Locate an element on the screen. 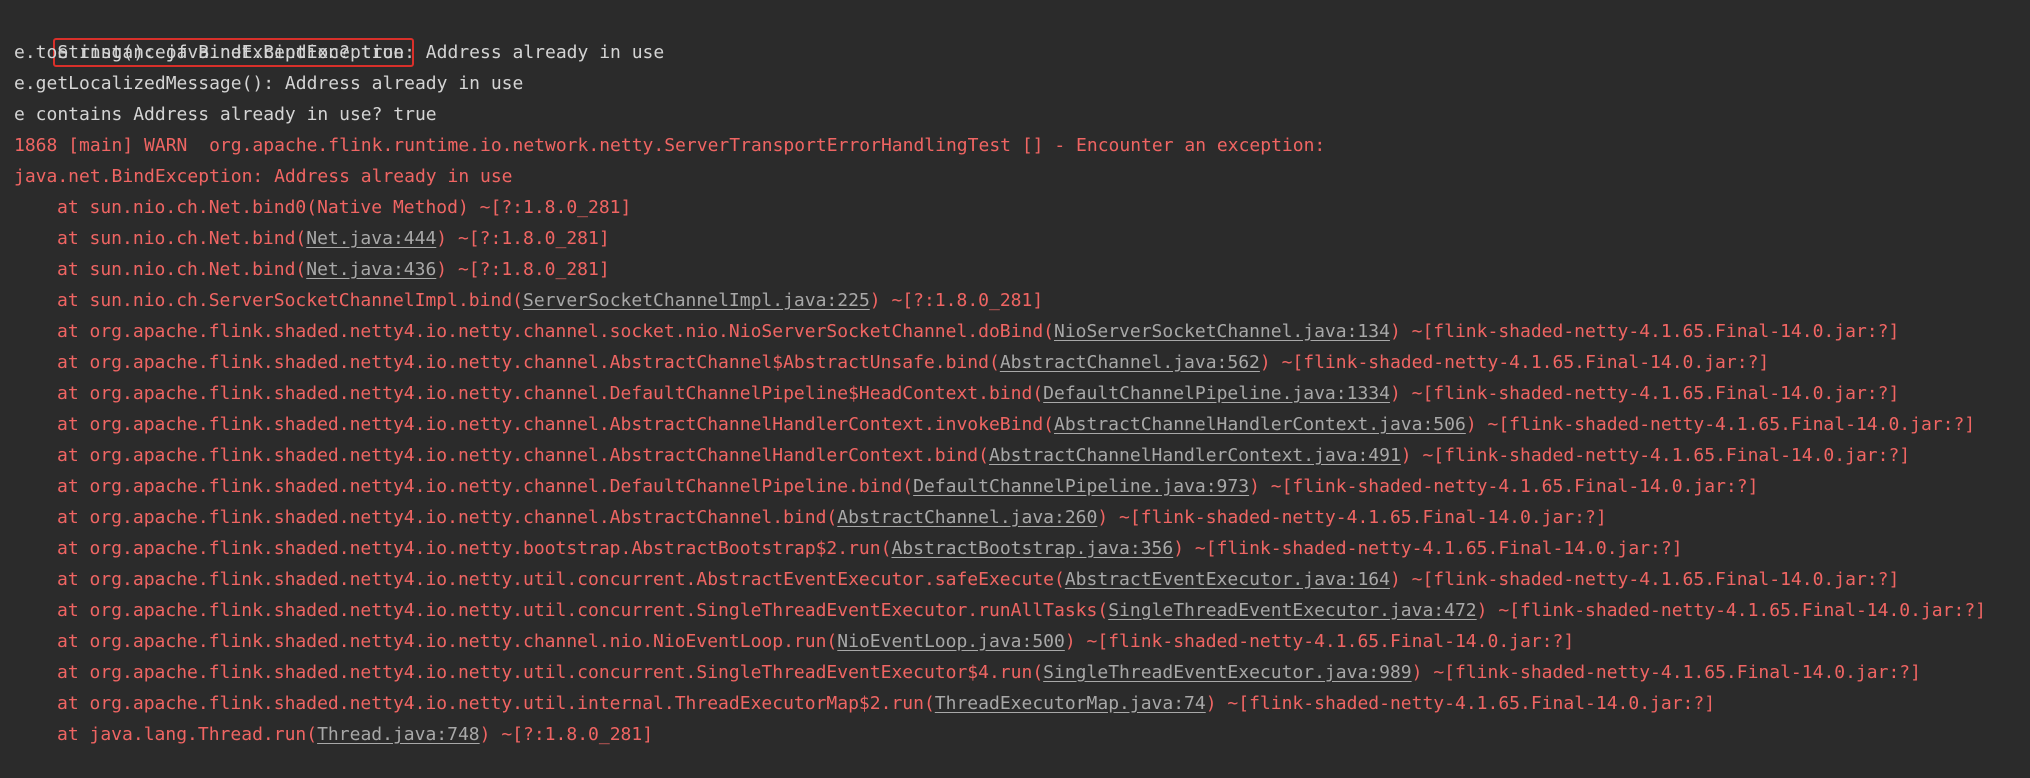 Image resolution: width=2030 pixels, height=778 pixels. source-file-link: AbstractBootstrap.java:356 is located at coordinates (1032, 548).